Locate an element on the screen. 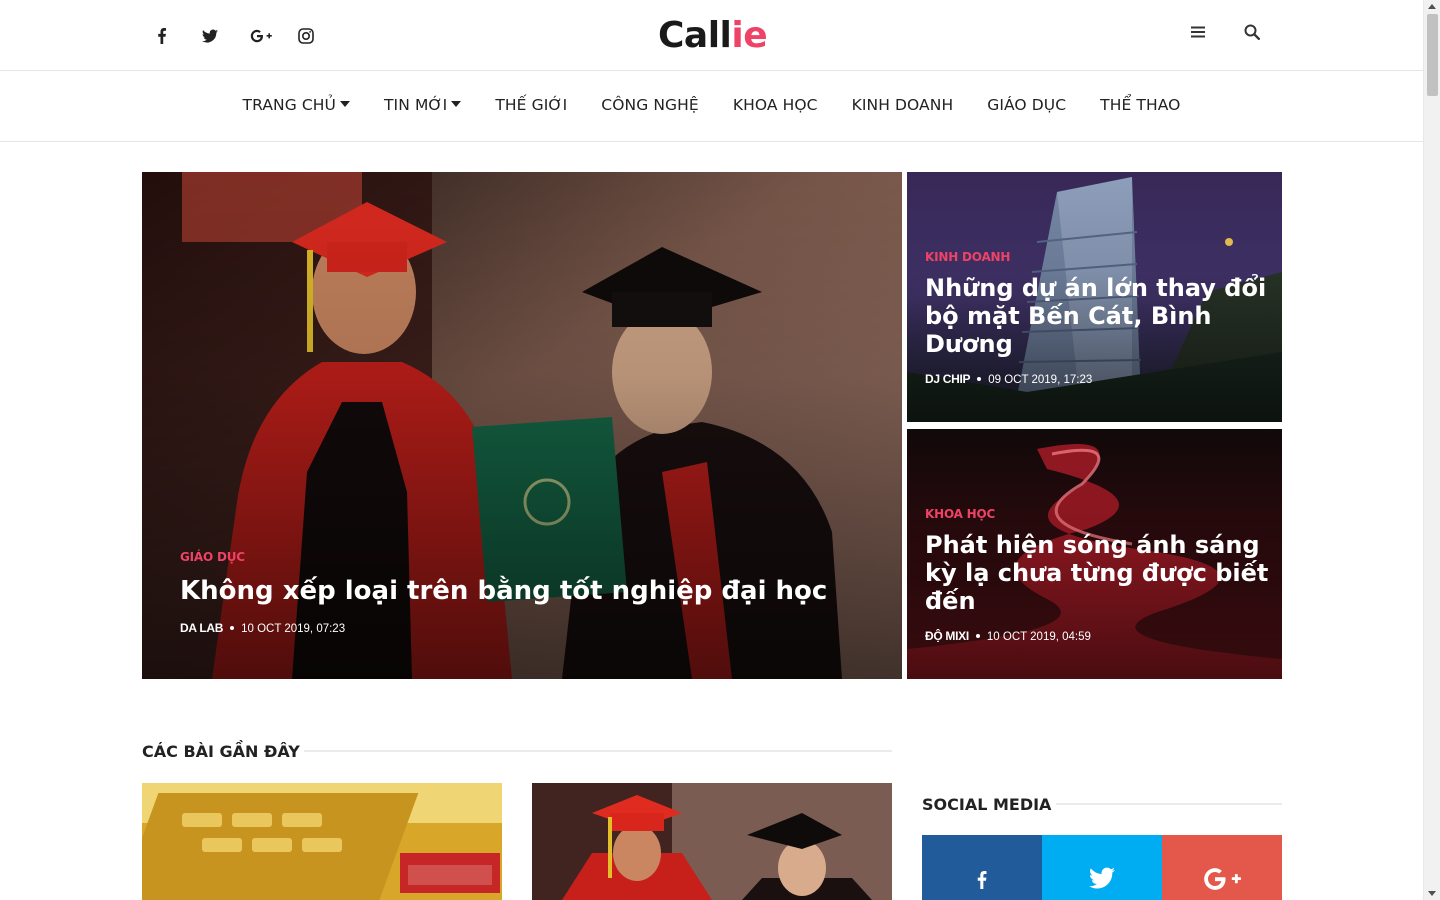 This screenshot has width=1440, height=900. scroll-down-arrow-icon is located at coordinates (1432, 893).